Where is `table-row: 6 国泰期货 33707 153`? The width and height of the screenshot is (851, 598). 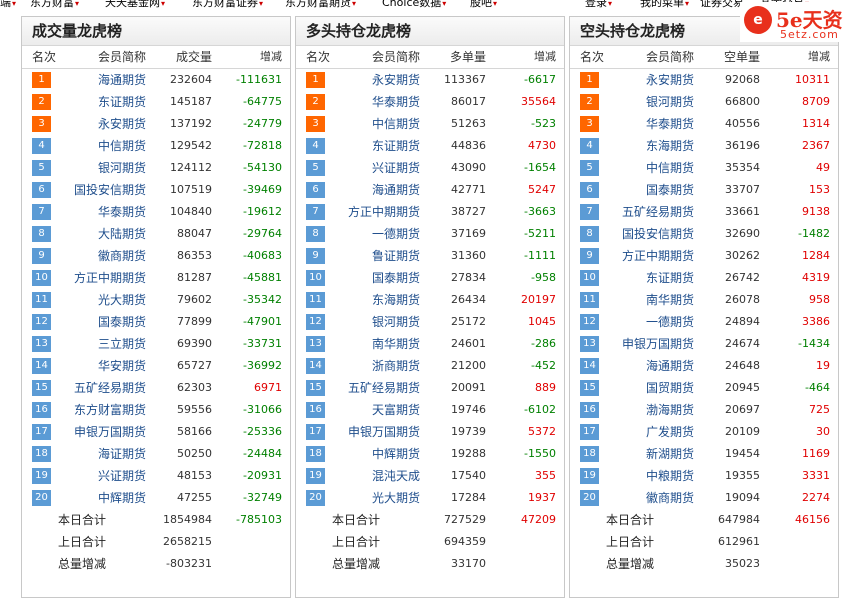
table-row: 6 国泰期货 33707 153 is located at coordinates (704, 190).